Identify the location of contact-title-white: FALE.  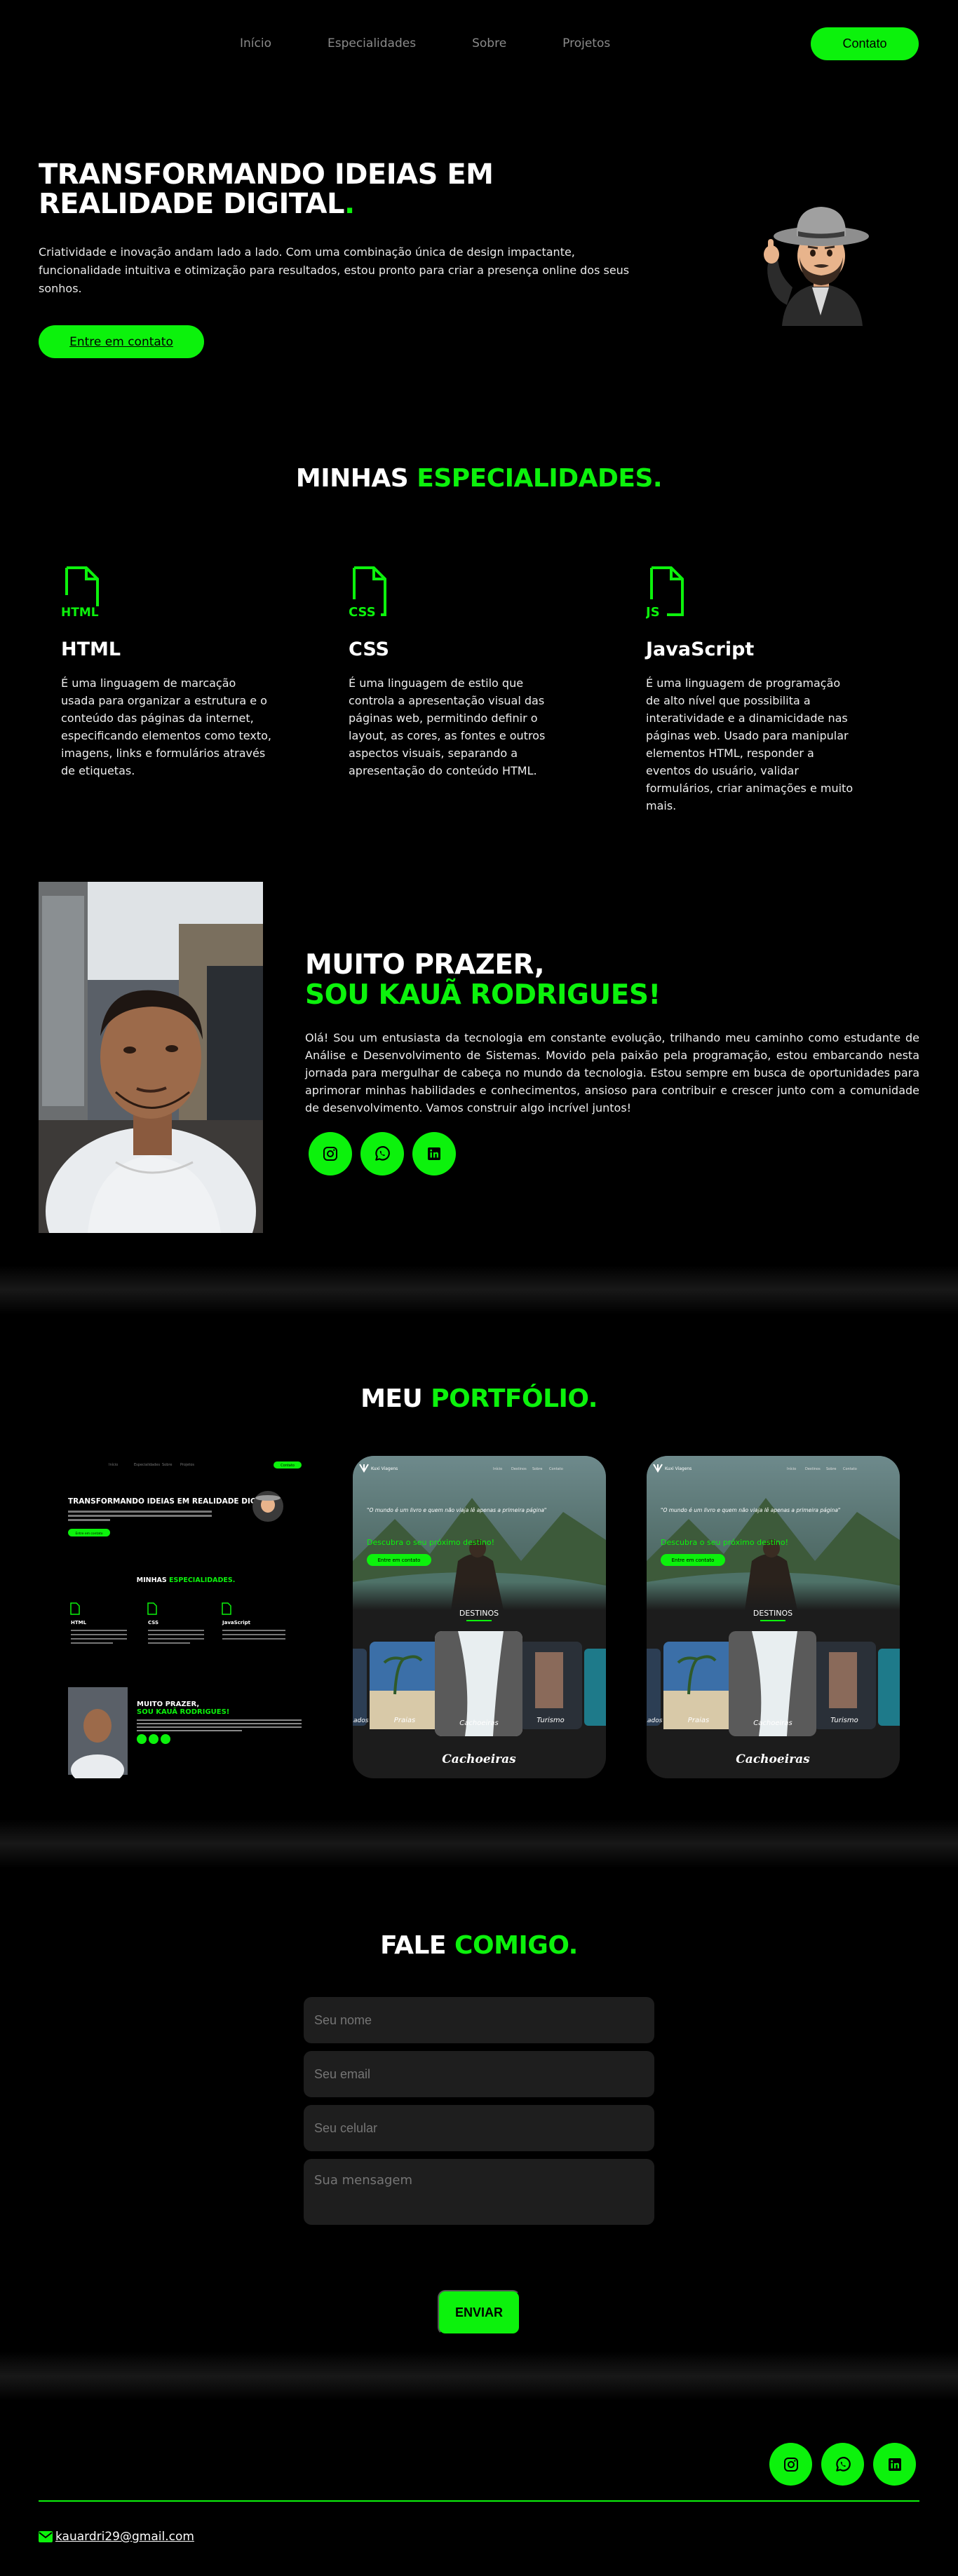
(417, 1945).